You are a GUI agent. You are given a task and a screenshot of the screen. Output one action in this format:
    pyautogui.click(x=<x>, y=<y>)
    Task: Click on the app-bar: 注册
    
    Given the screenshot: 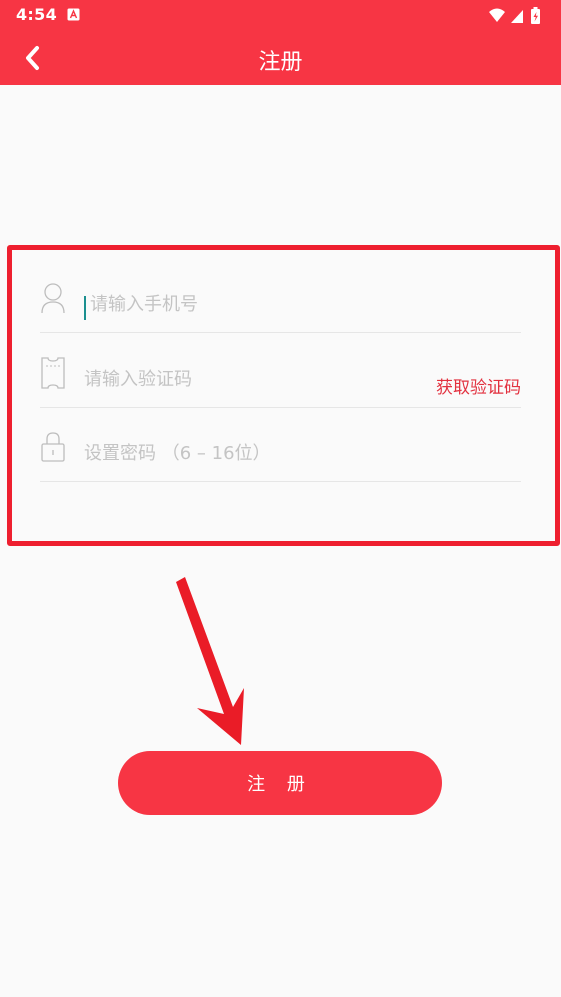 What is the action you would take?
    pyautogui.click(x=280, y=58)
    